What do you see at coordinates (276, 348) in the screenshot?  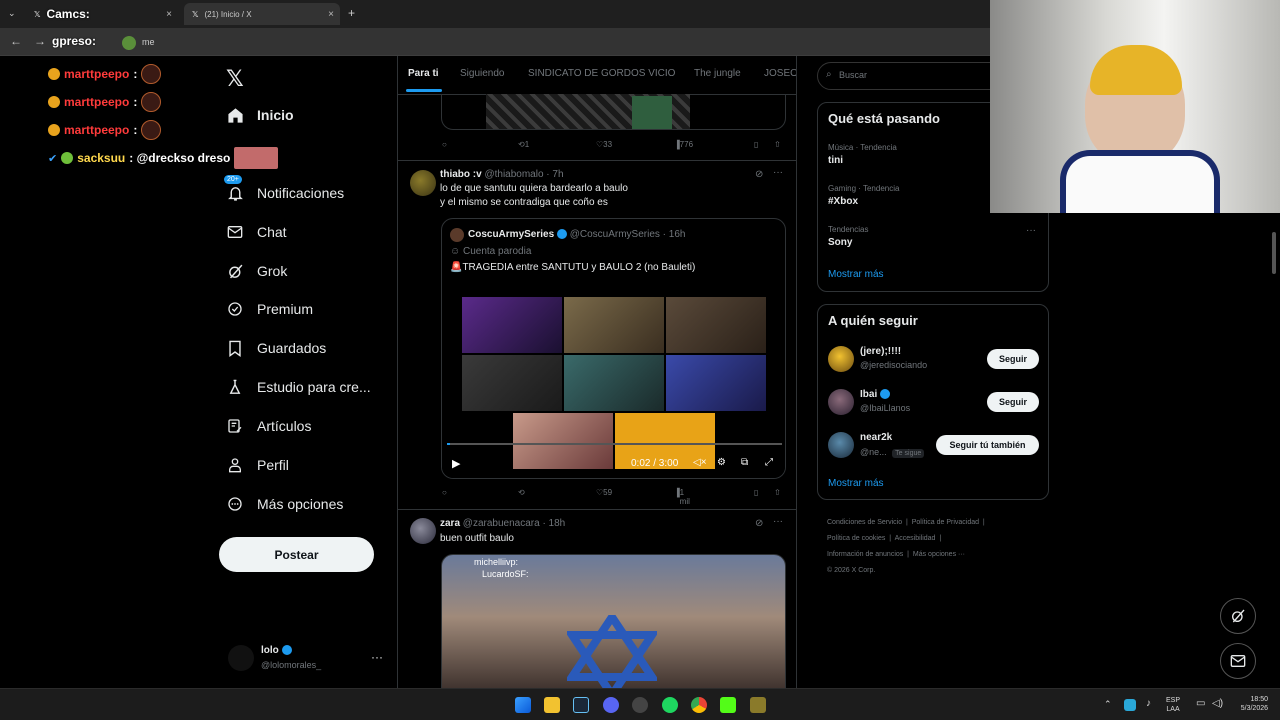 I see `nav-bookmarks: Guardados` at bounding box center [276, 348].